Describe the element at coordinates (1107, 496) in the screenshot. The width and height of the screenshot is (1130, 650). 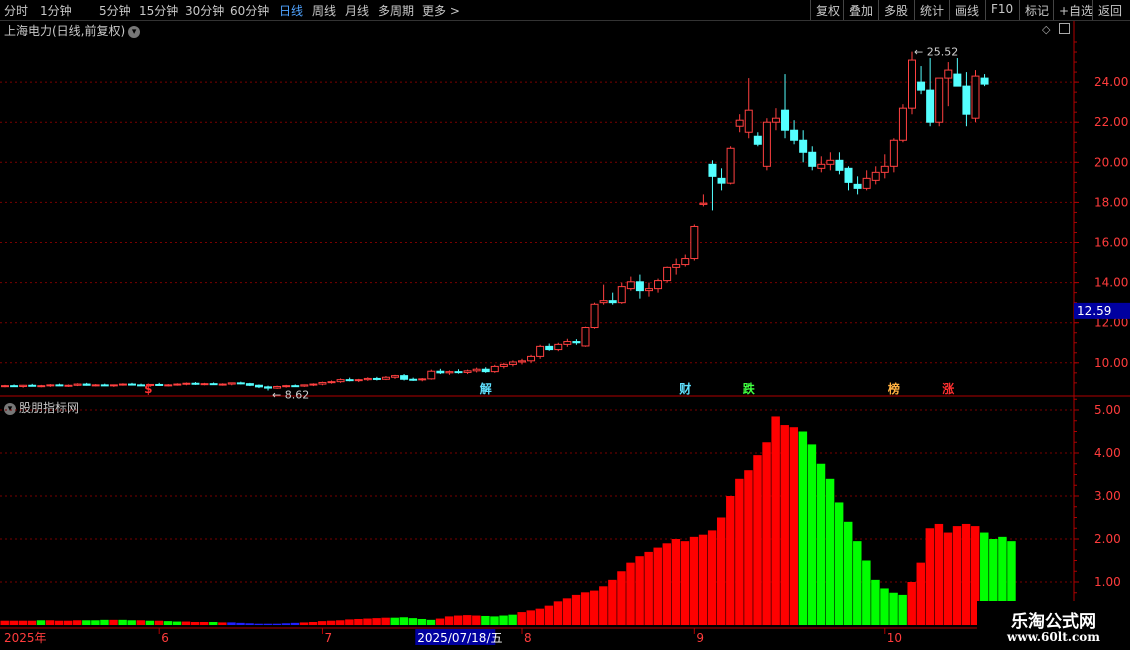
I see `y-tick-label: 3.00` at that location.